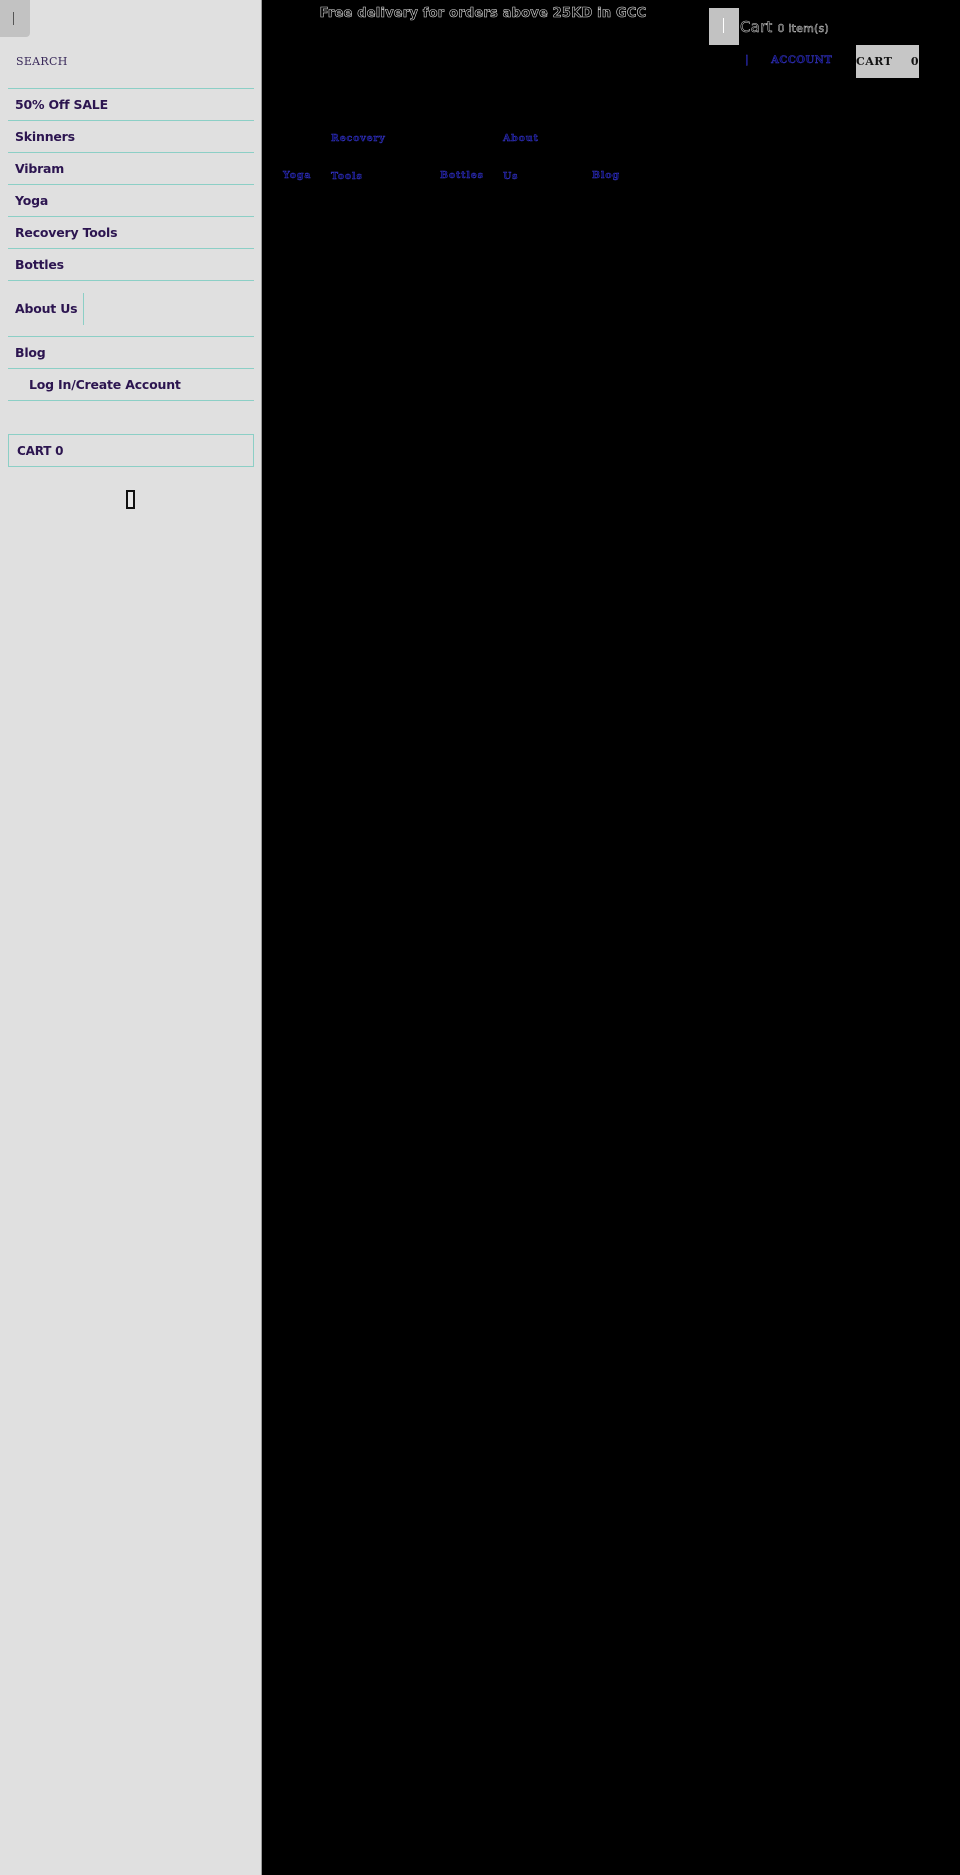 The height and width of the screenshot is (1875, 960). I want to click on cart-summary-label: Cart, so click(756, 27).